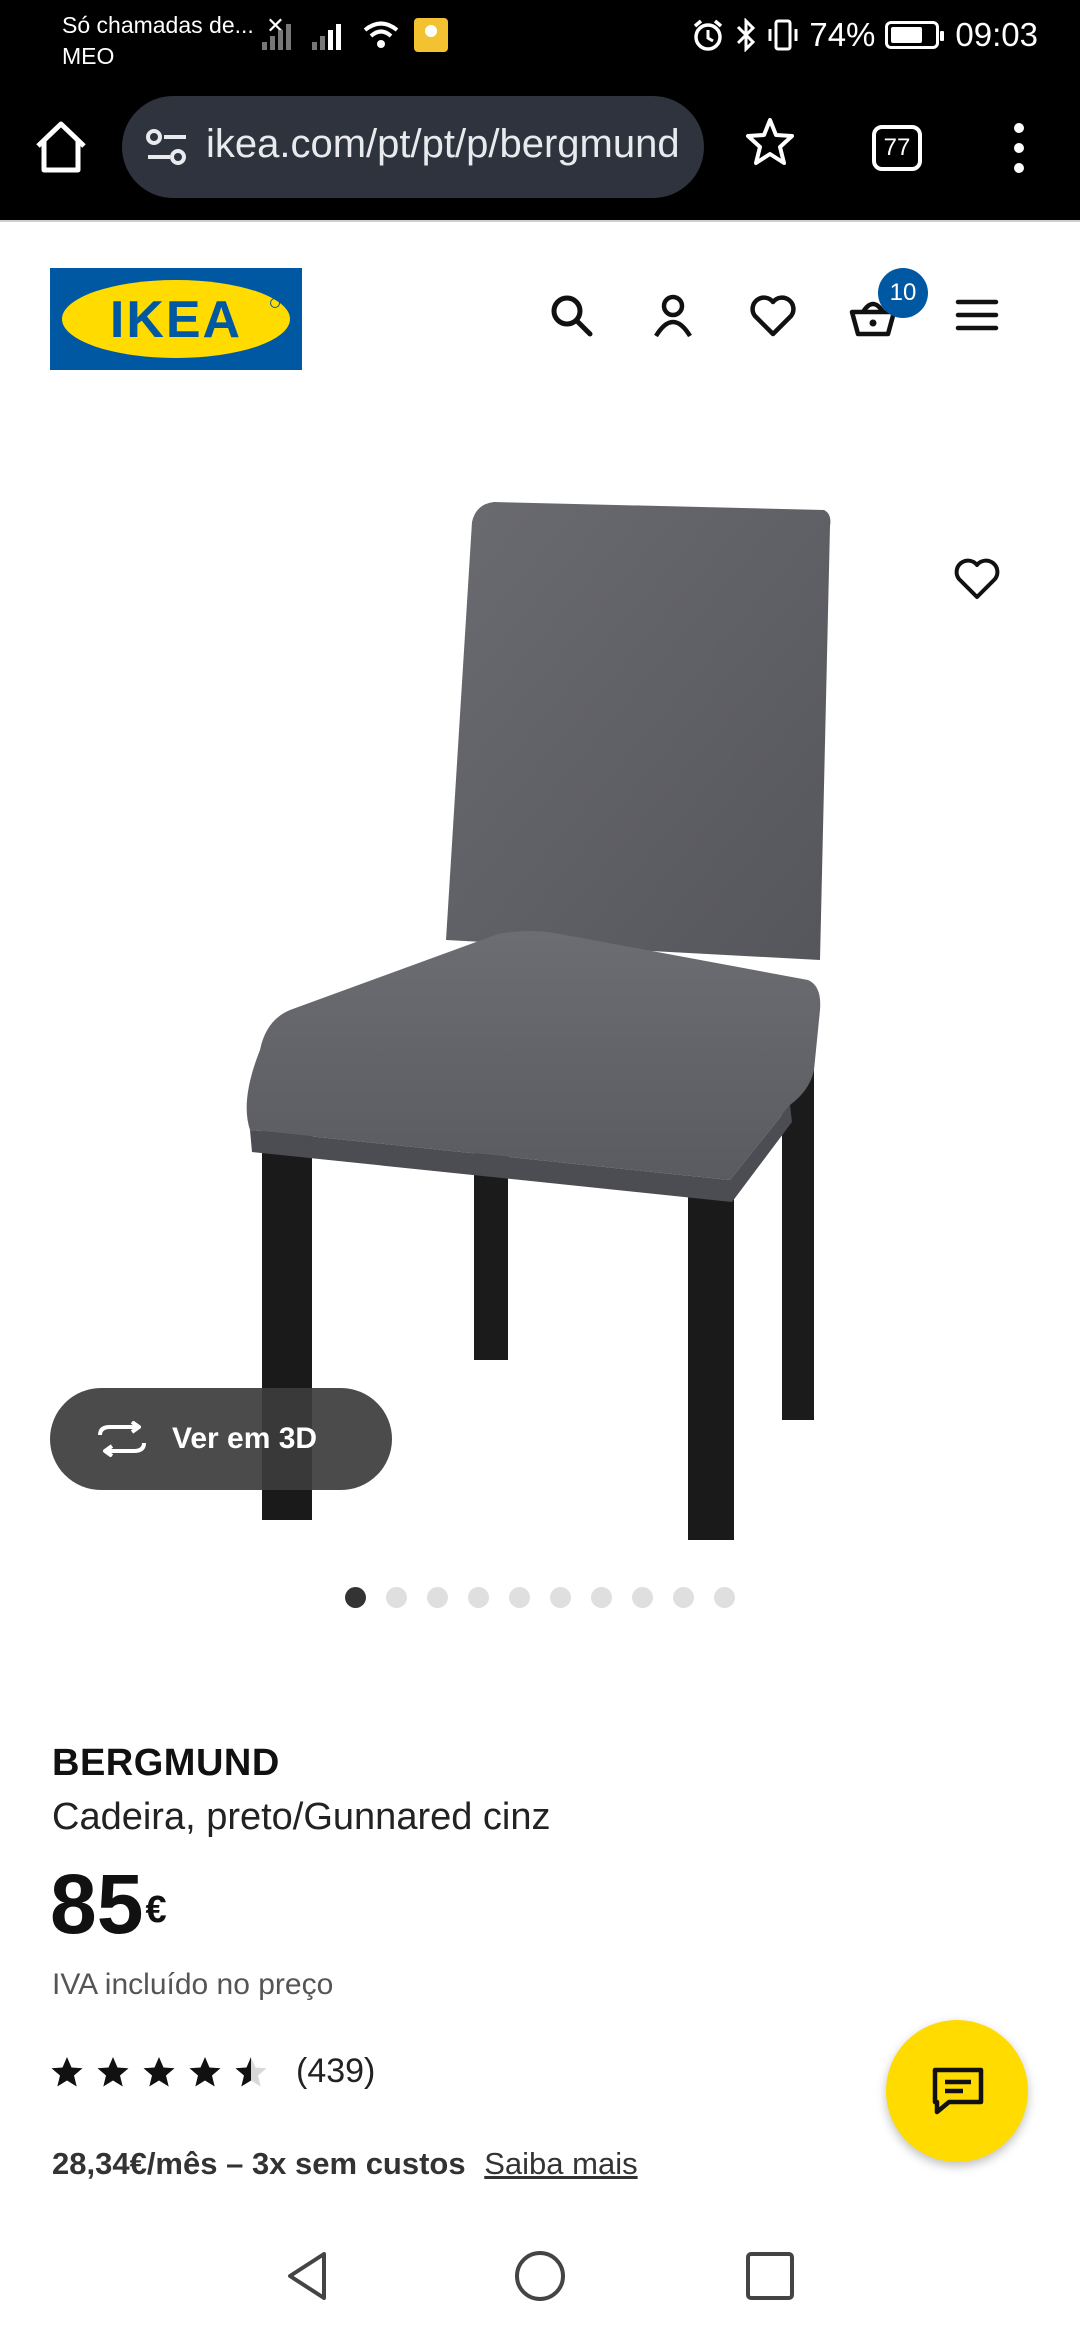 This screenshot has width=1080, height=2340. Describe the element at coordinates (540, 221) in the screenshot. I see `toolbar-divider` at that location.